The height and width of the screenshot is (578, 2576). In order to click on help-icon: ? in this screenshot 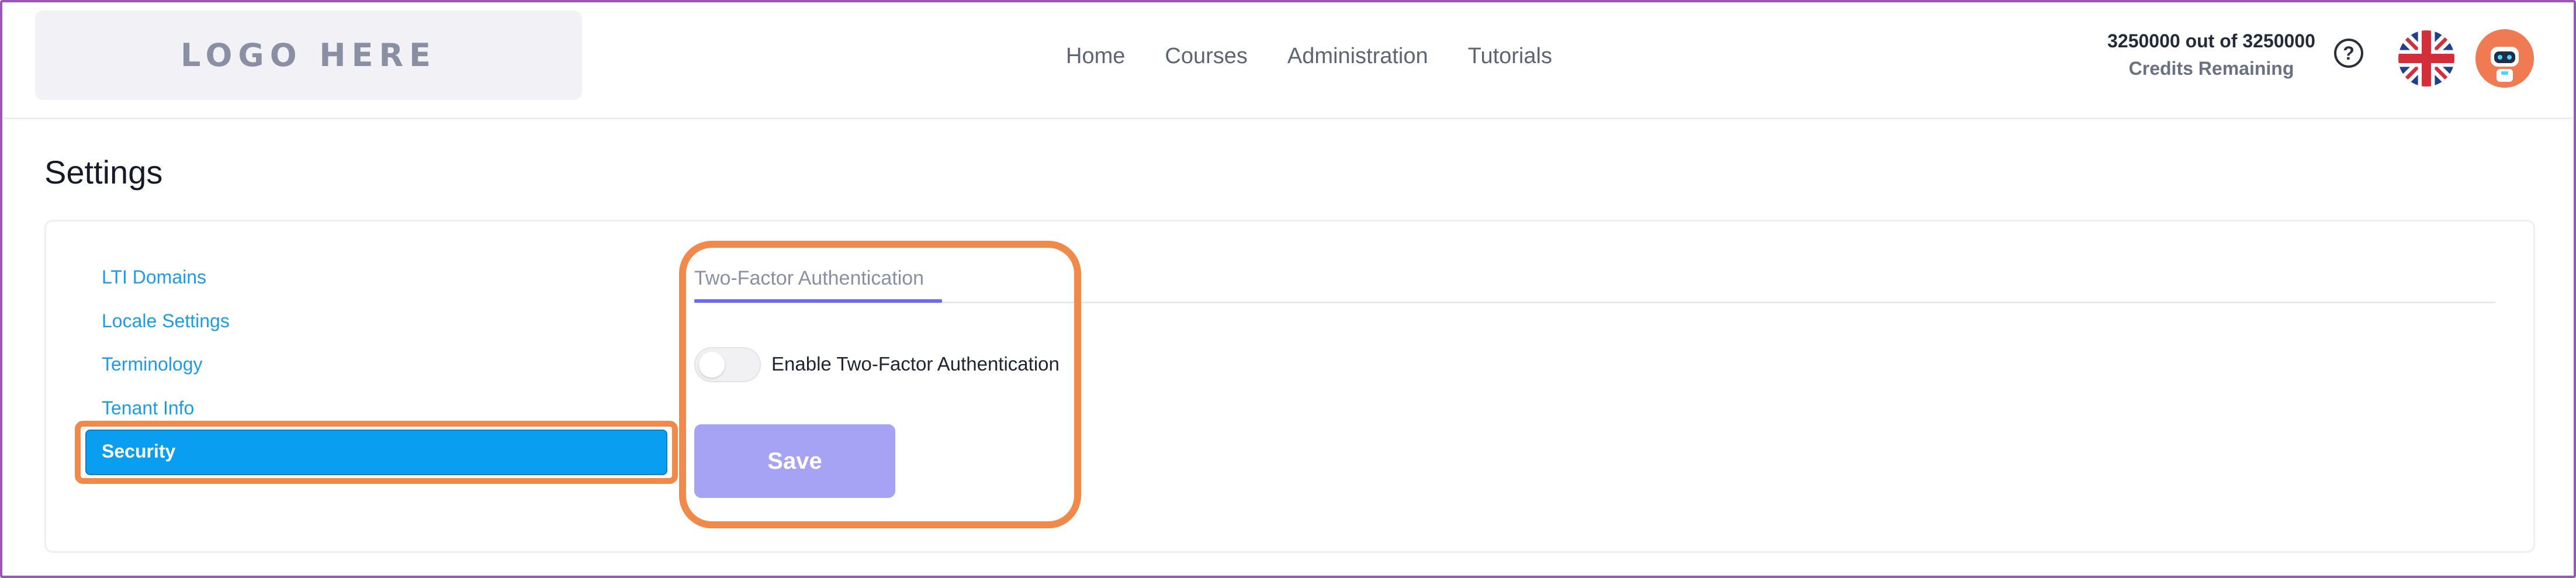, I will do `click(2349, 53)`.